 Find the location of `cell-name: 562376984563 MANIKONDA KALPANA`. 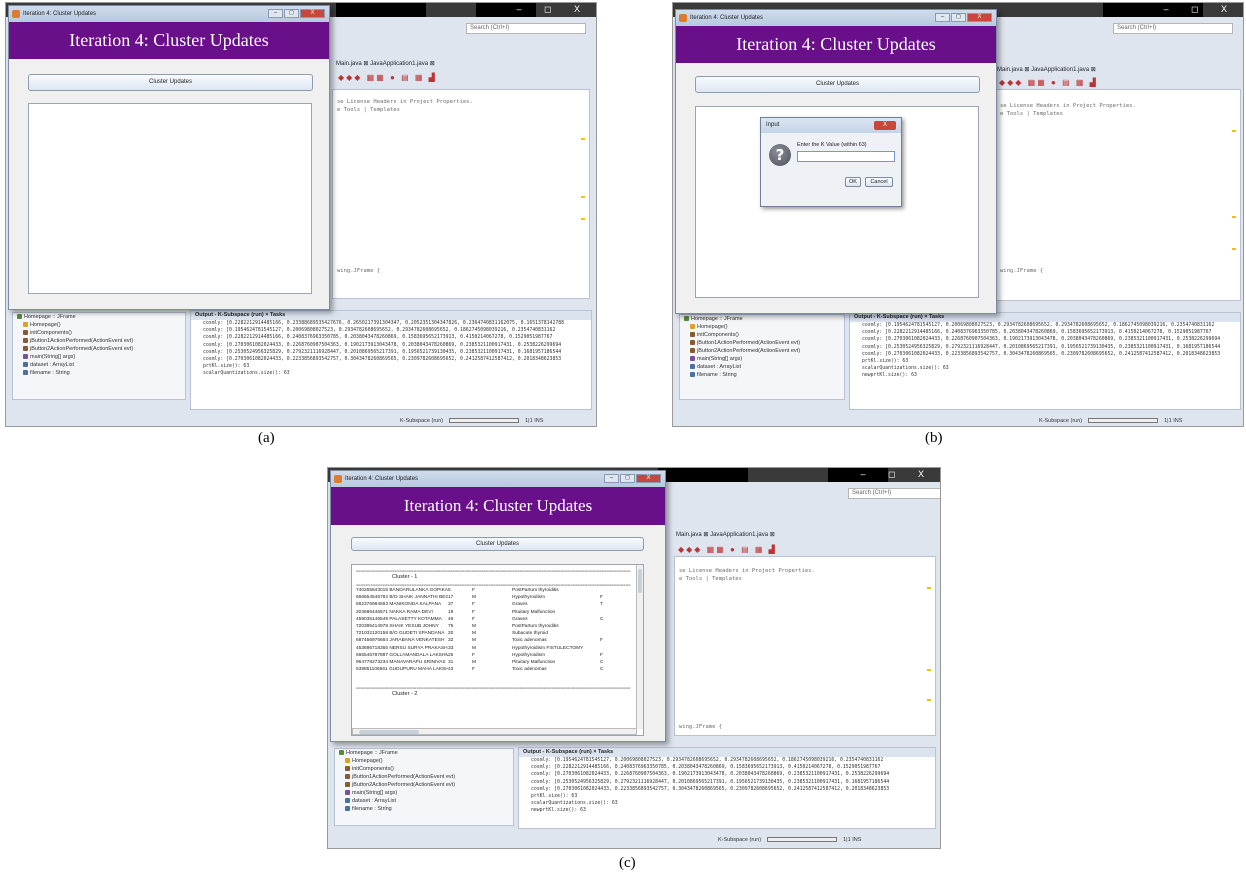

cell-name: 562376984563 MANIKONDA KALPANA is located at coordinates (399, 605).